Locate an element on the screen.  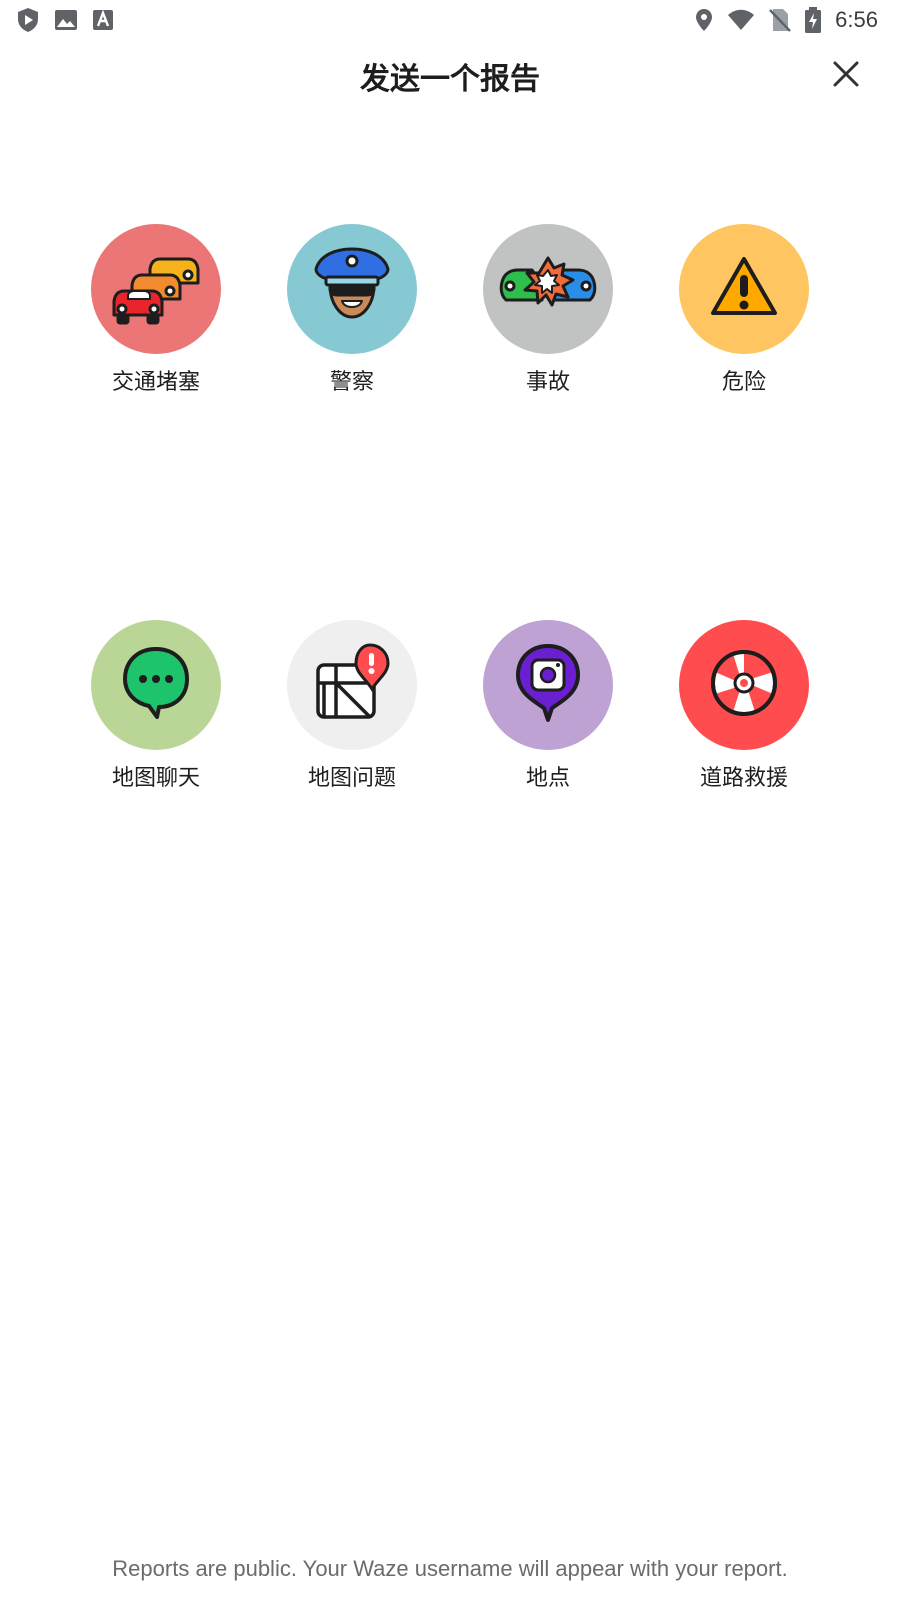
report-hazard-button: 危险 is located at coordinates (744, 310).